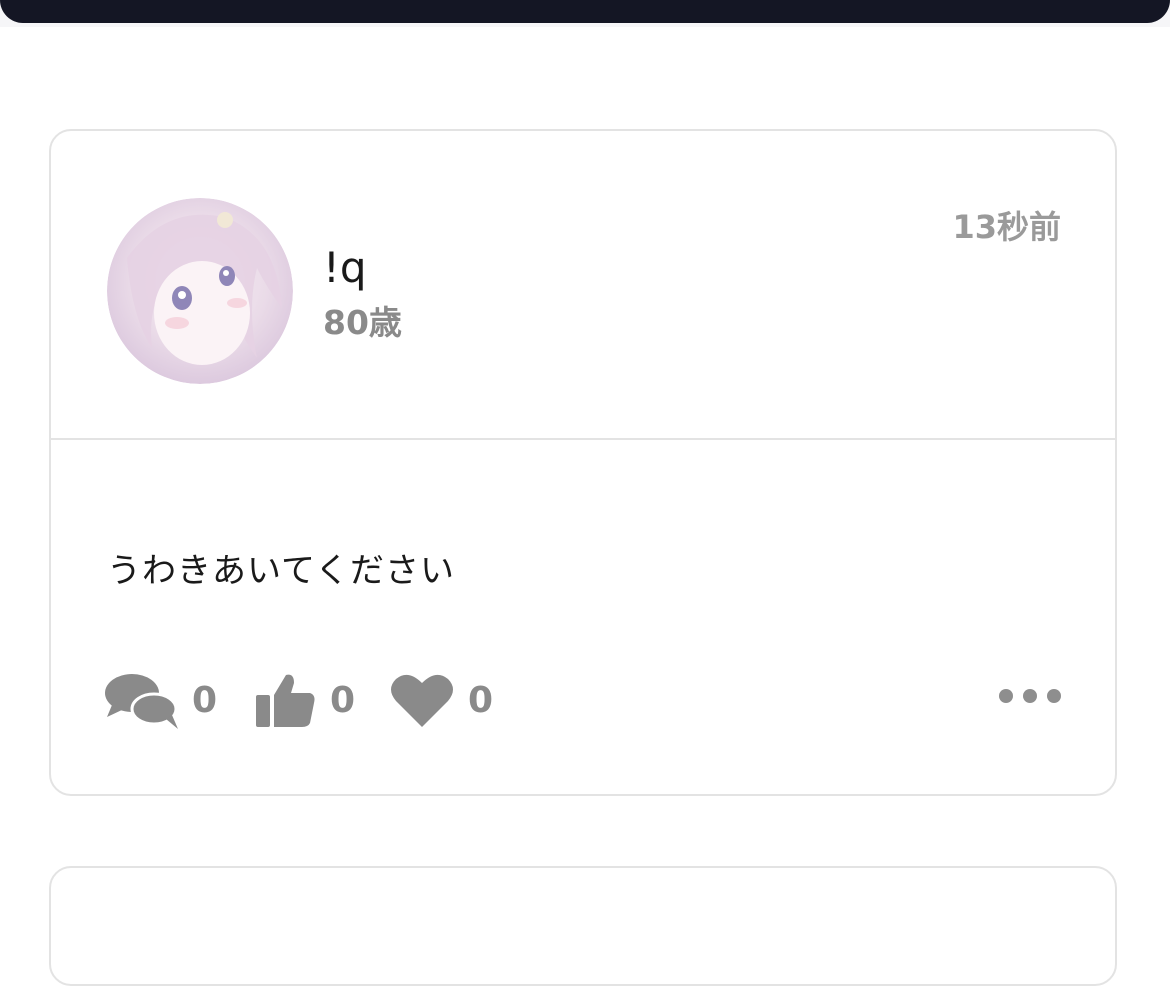 This screenshot has width=1170, height=986. What do you see at coordinates (345, 268) in the screenshot?
I see `username: !q` at bounding box center [345, 268].